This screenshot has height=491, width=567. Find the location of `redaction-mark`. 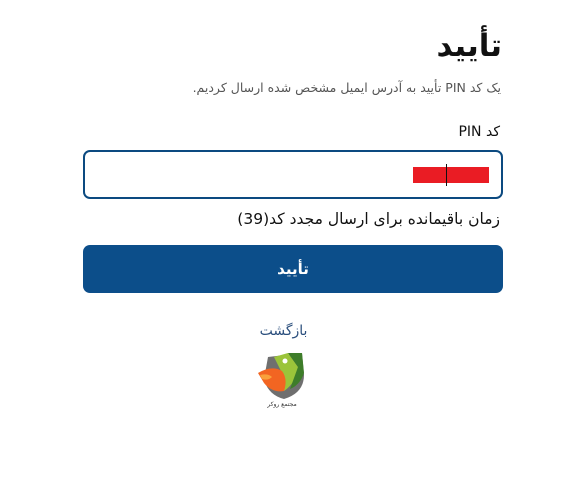

redaction-mark is located at coordinates (451, 175).